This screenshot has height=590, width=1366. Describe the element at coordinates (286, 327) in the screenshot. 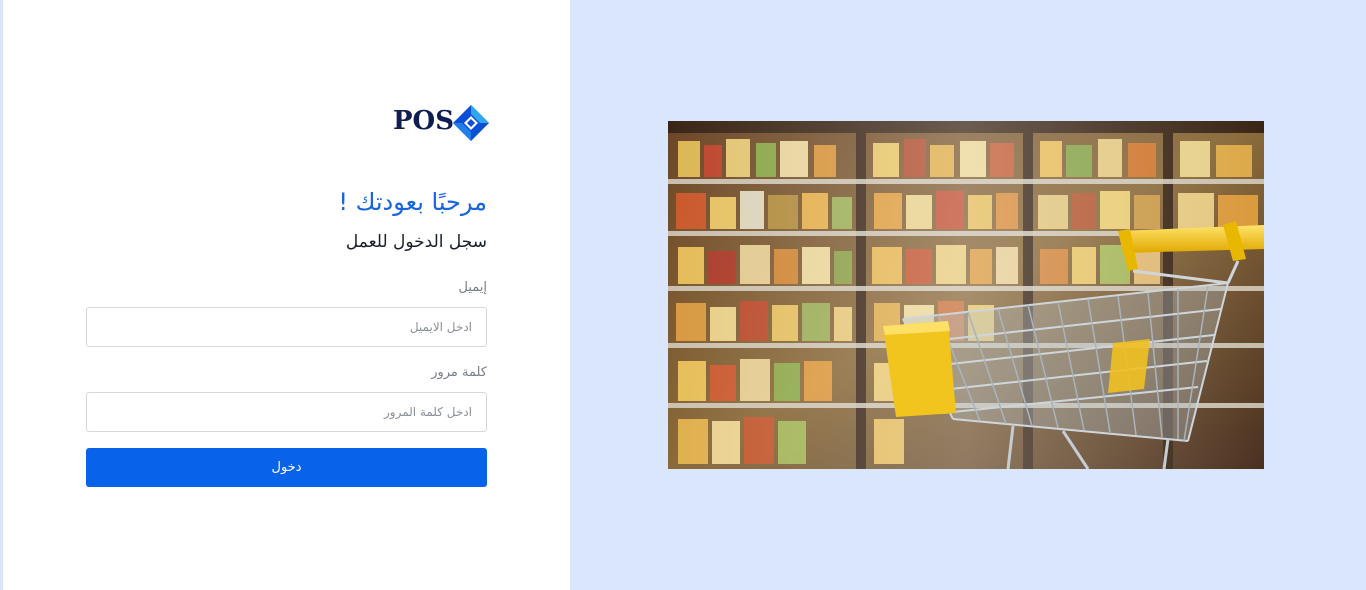

I see `email-field` at that location.